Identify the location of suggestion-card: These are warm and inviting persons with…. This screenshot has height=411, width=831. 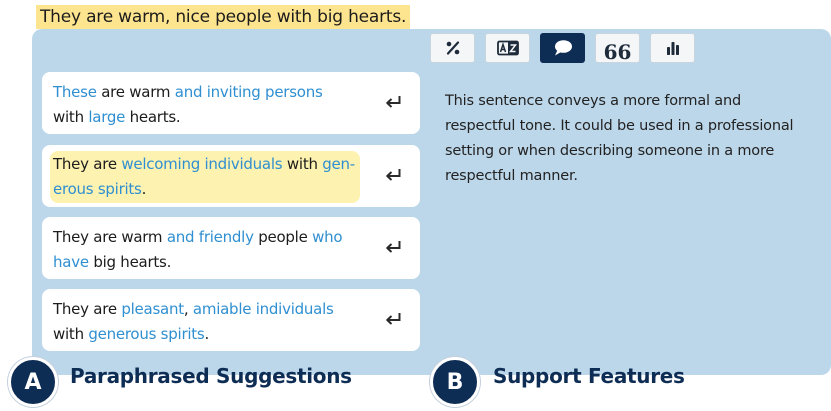
(231, 103).